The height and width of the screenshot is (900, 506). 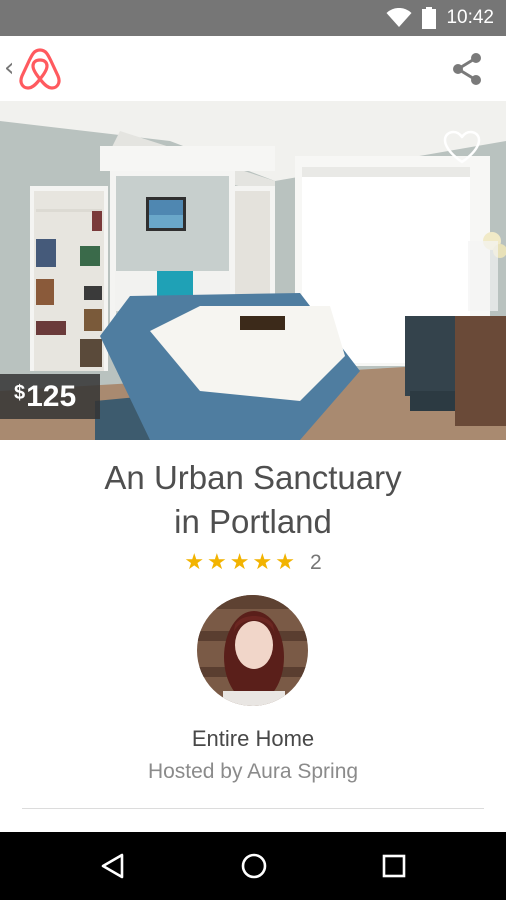 What do you see at coordinates (315, 562) in the screenshot?
I see `review-count: 2` at bounding box center [315, 562].